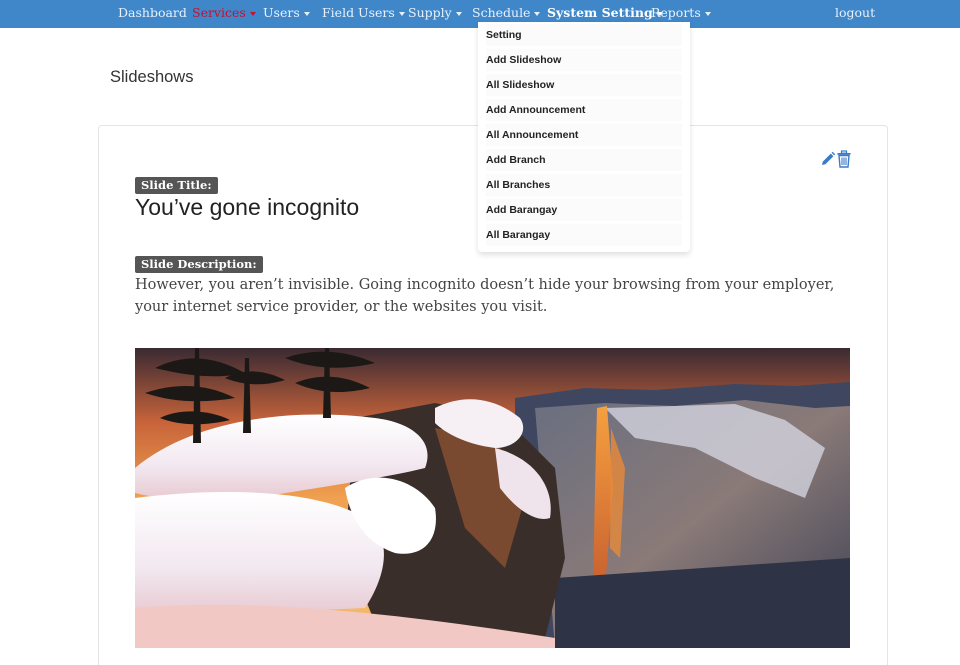 This screenshot has width=960, height=665. I want to click on nav-supply: Supply, so click(435, 14).